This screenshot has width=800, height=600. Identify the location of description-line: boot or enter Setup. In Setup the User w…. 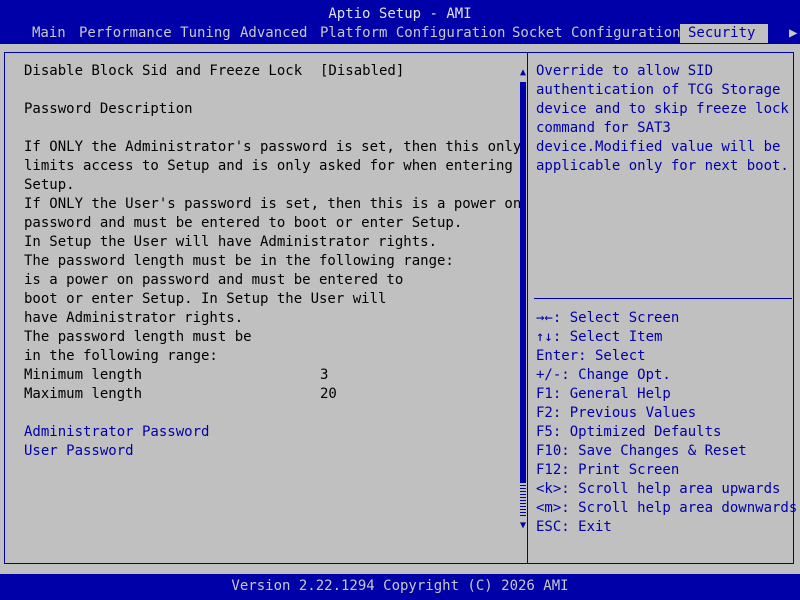
(205, 299).